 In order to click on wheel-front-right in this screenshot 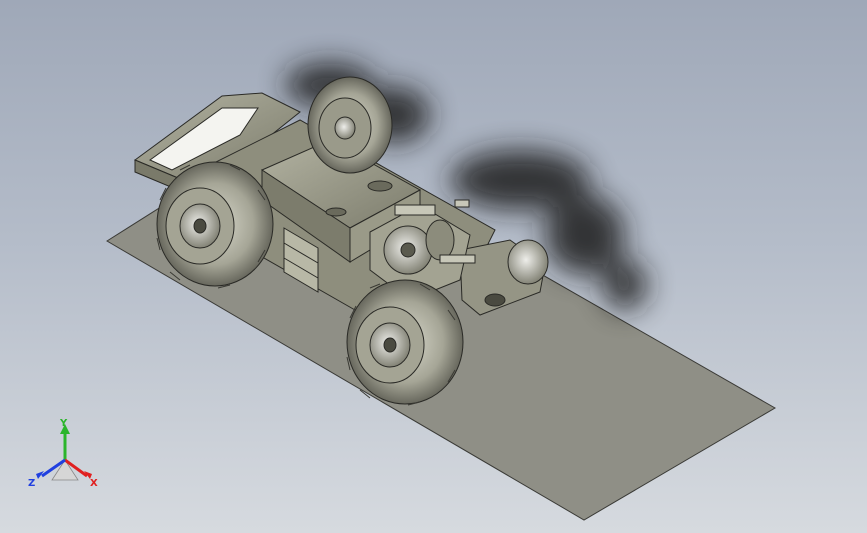, I will do `click(405, 342)`.